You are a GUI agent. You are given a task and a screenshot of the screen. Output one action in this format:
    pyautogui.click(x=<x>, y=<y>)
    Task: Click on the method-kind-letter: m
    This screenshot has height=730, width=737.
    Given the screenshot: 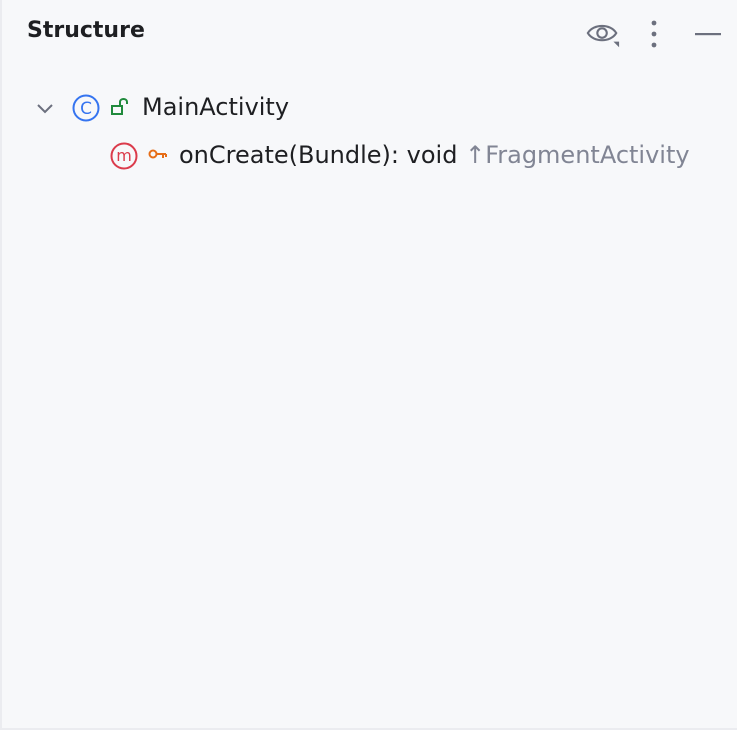 What is the action you would take?
    pyautogui.click(x=124, y=155)
    